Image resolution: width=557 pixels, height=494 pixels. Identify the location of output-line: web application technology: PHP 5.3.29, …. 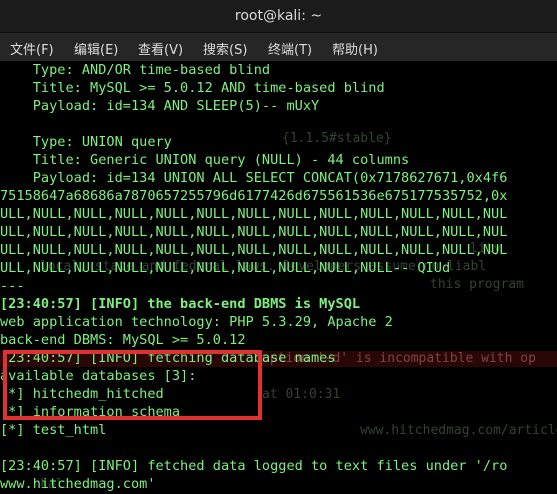
(196, 322).